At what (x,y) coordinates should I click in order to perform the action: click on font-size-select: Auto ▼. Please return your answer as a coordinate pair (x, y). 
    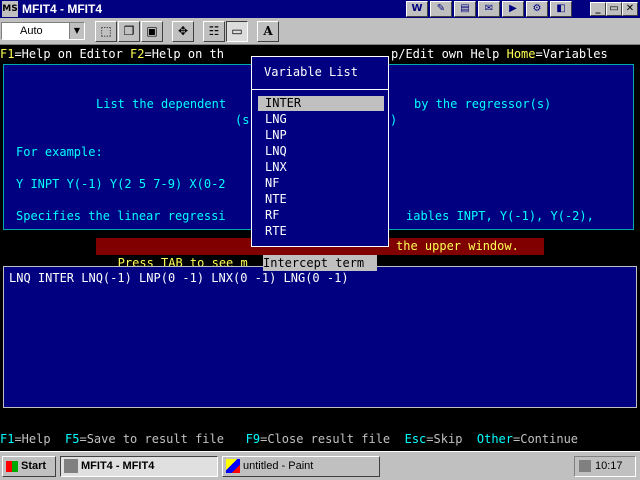
    Looking at the image, I should click on (43, 31).